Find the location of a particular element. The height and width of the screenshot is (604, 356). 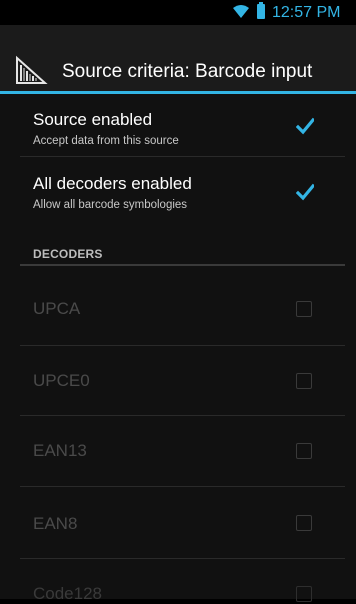

decoder-ean13-label: EAN13 is located at coordinates (60, 450).